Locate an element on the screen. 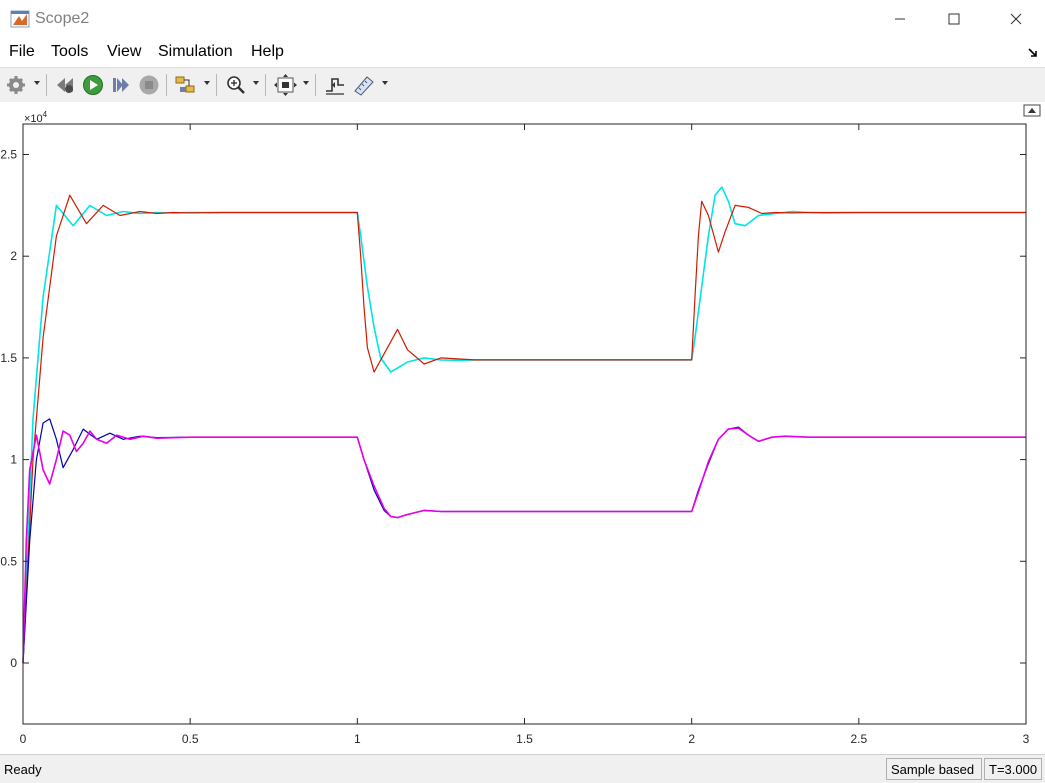 Image resolution: width=1045 pixels, height=783 pixels. maximize-button is located at coordinates (954, 19).